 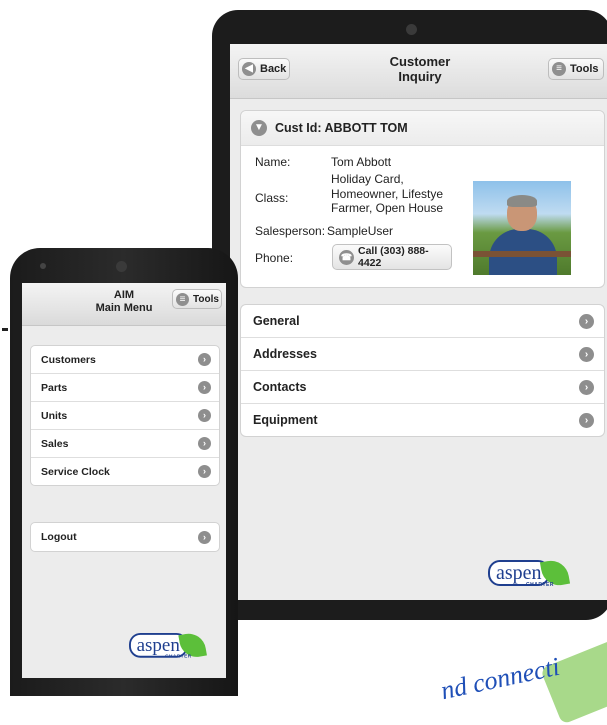 I want to click on phone-title-line1: AIM, so click(x=124, y=295).